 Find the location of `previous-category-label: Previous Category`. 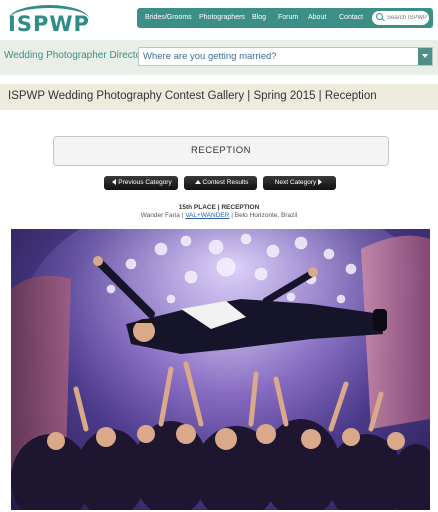

previous-category-label: Previous Category is located at coordinates (145, 182).